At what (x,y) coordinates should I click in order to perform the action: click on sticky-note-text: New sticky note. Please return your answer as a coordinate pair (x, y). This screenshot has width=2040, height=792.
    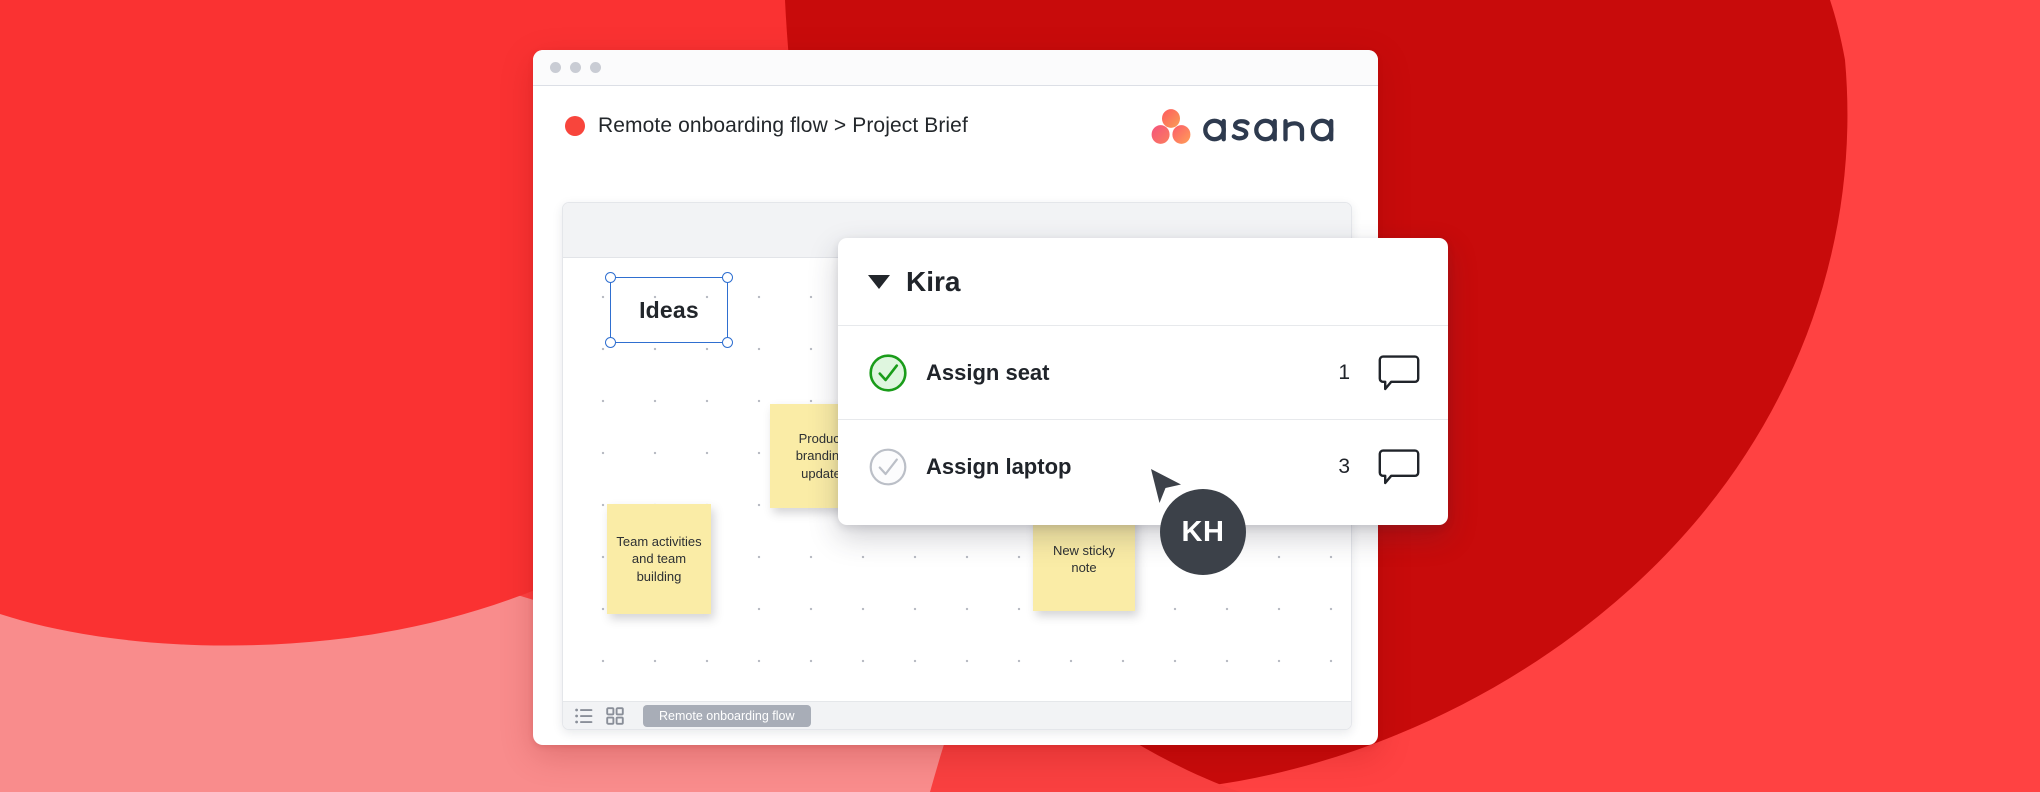
    Looking at the image, I should click on (1084, 558).